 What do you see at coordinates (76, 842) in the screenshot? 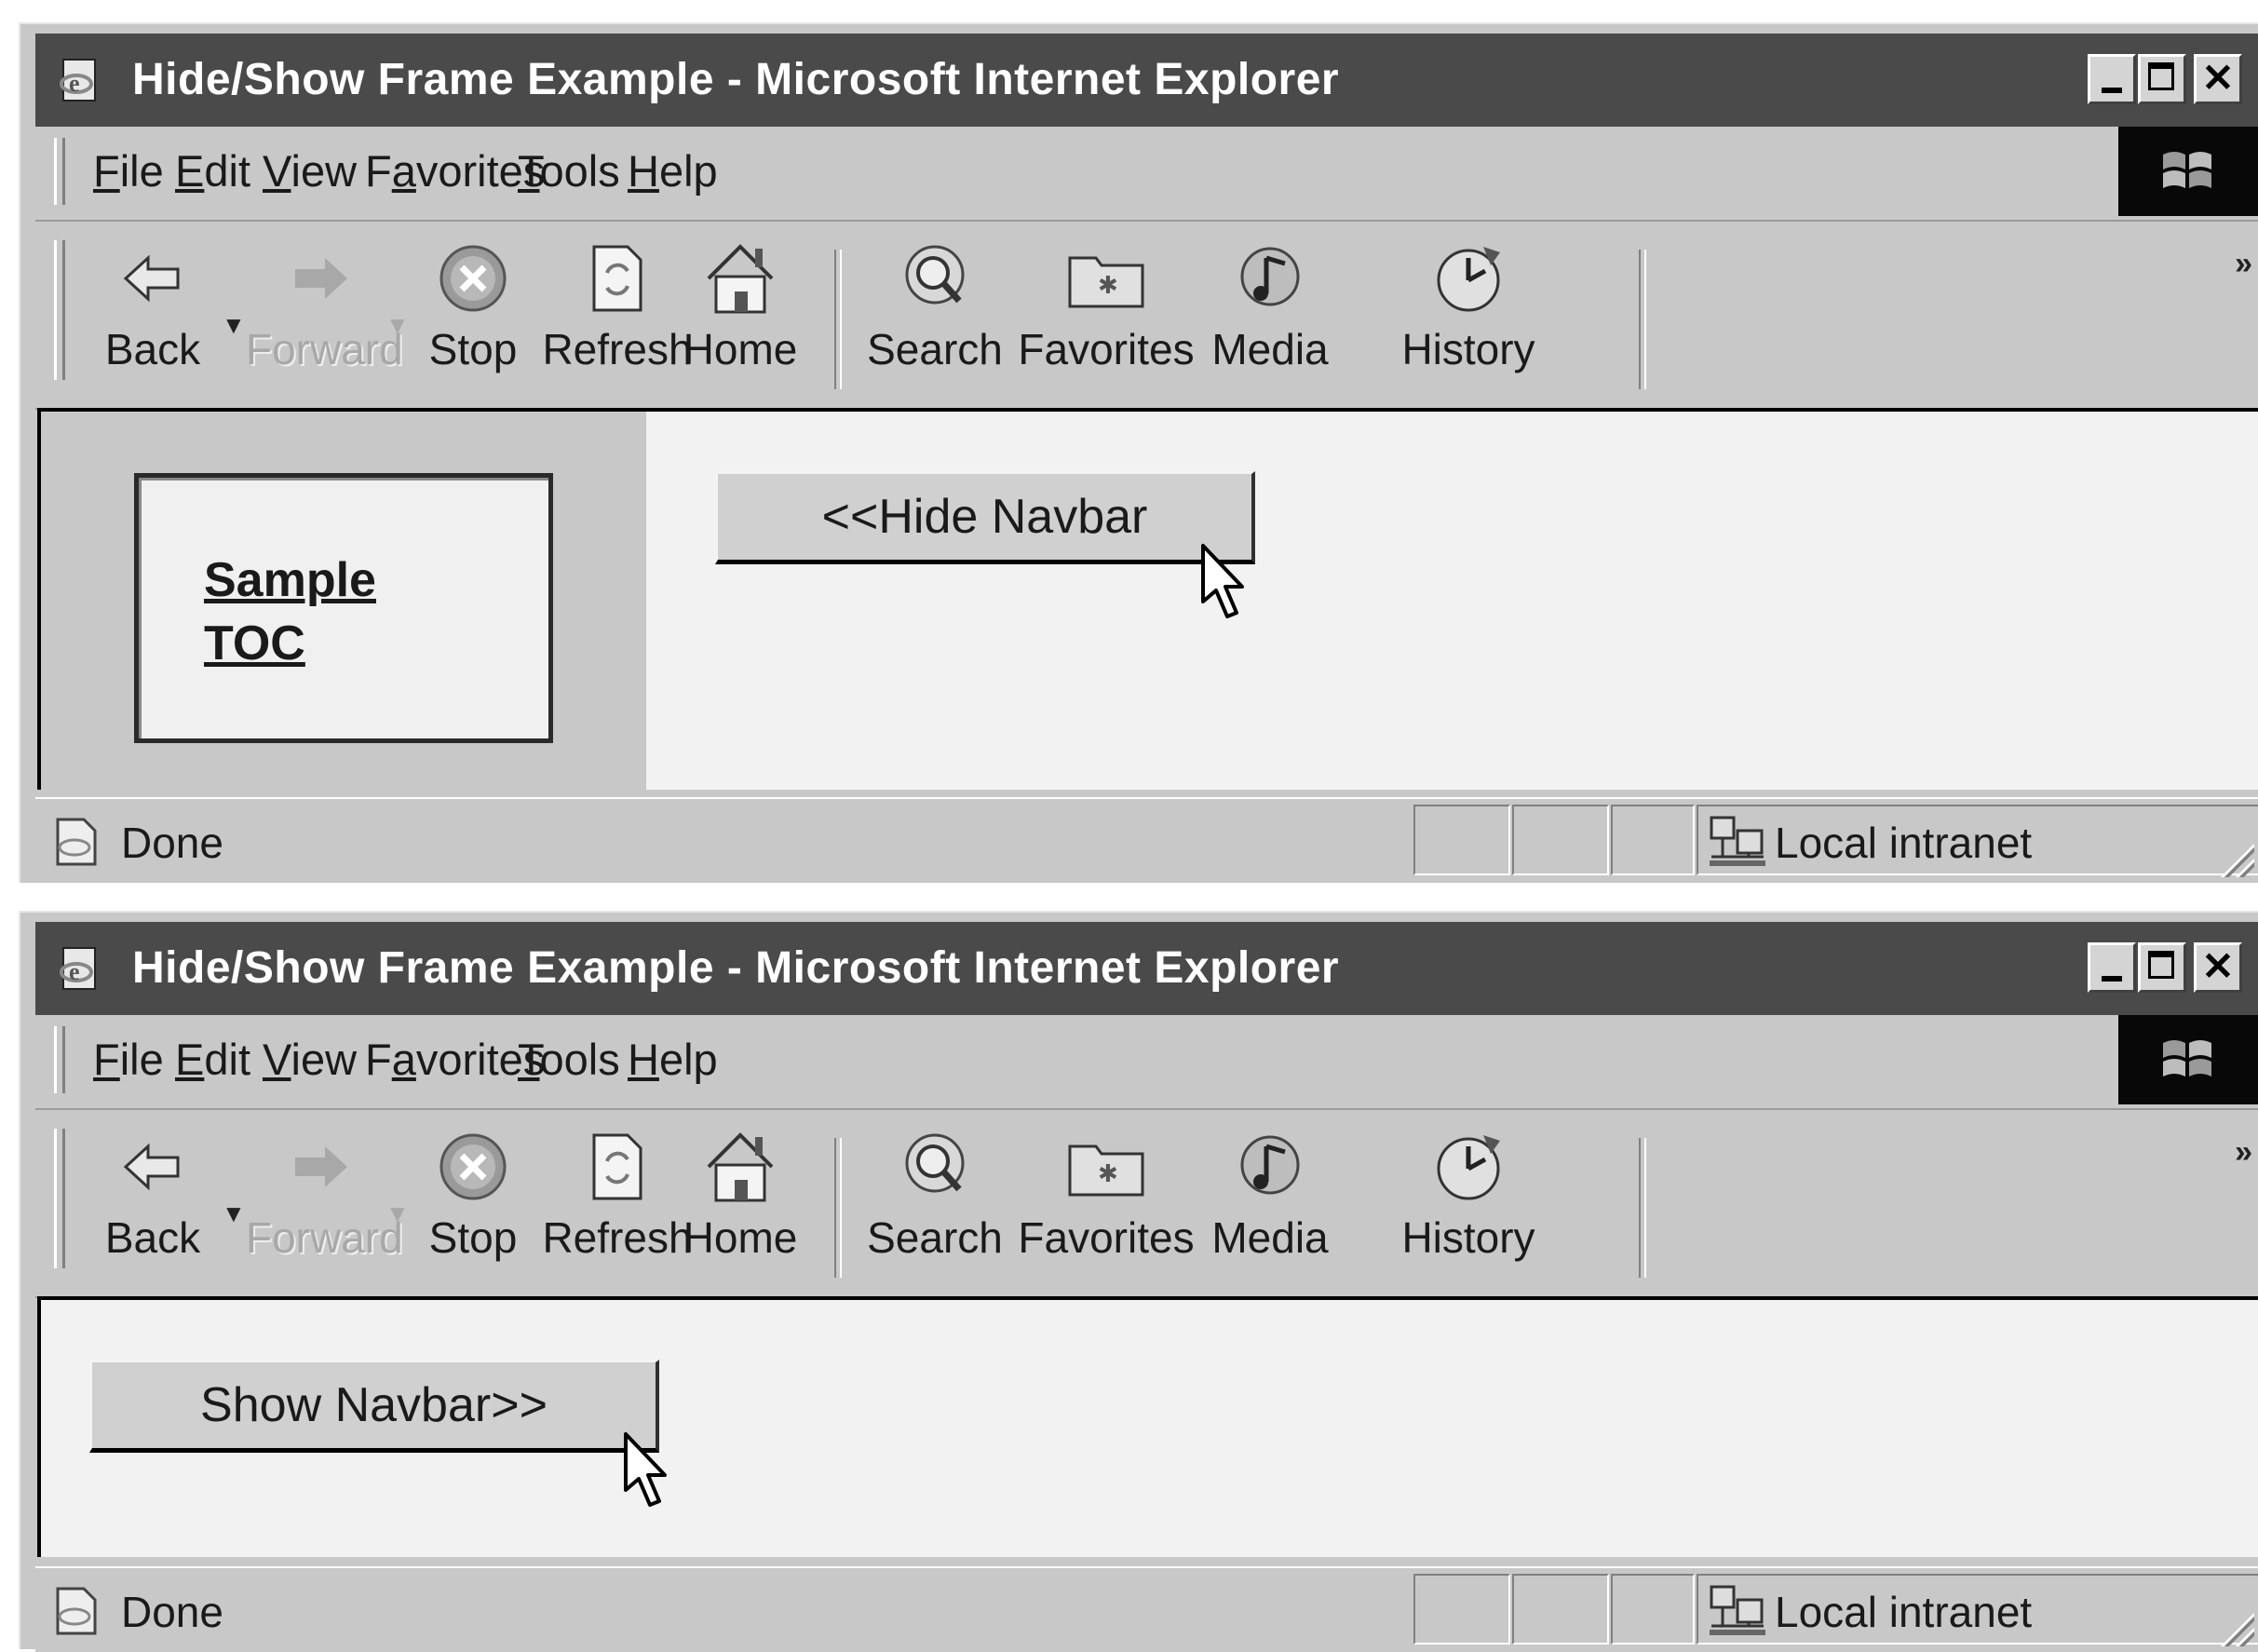
I see `page-status-icon` at bounding box center [76, 842].